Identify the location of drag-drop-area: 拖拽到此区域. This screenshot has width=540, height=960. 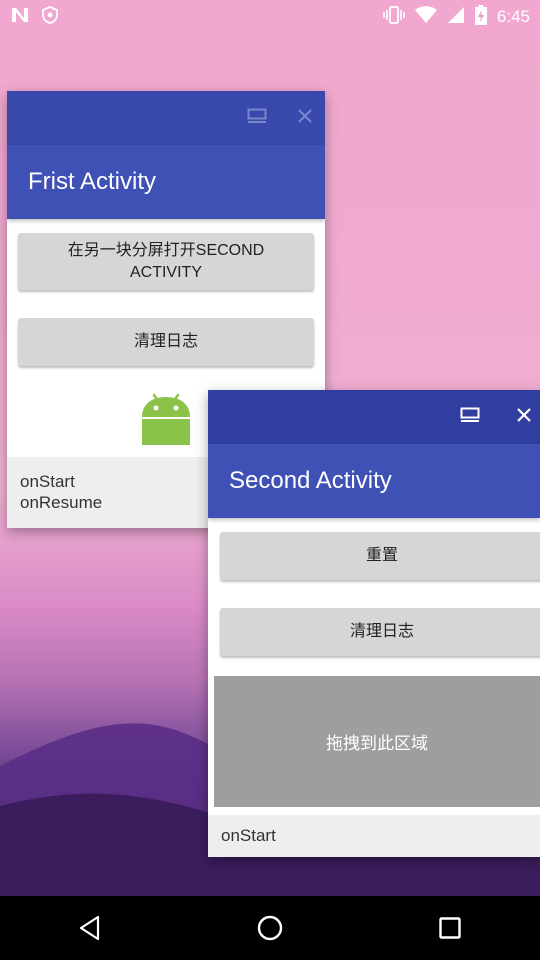
(377, 741).